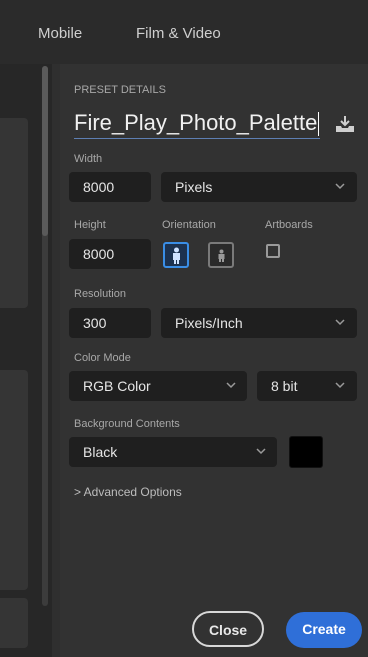 Image resolution: width=368 pixels, height=657 pixels. What do you see at coordinates (100, 294) in the screenshot?
I see `resolution-label: Resolution` at bounding box center [100, 294].